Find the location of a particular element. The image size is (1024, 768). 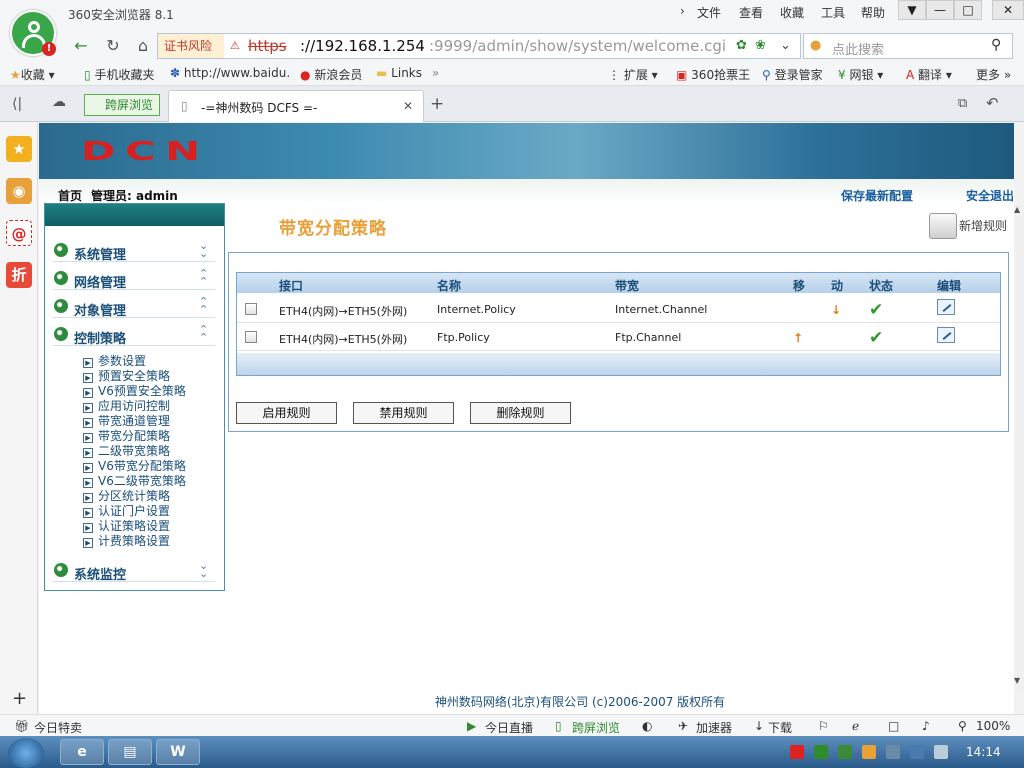

weibo-icon: ◉ is located at coordinates (19, 191).